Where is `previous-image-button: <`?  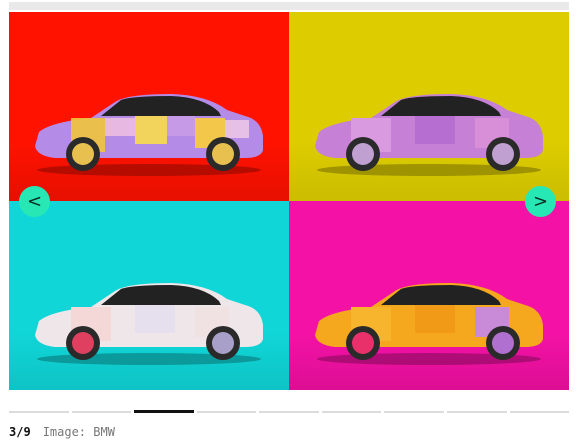 previous-image-button: < is located at coordinates (34, 201).